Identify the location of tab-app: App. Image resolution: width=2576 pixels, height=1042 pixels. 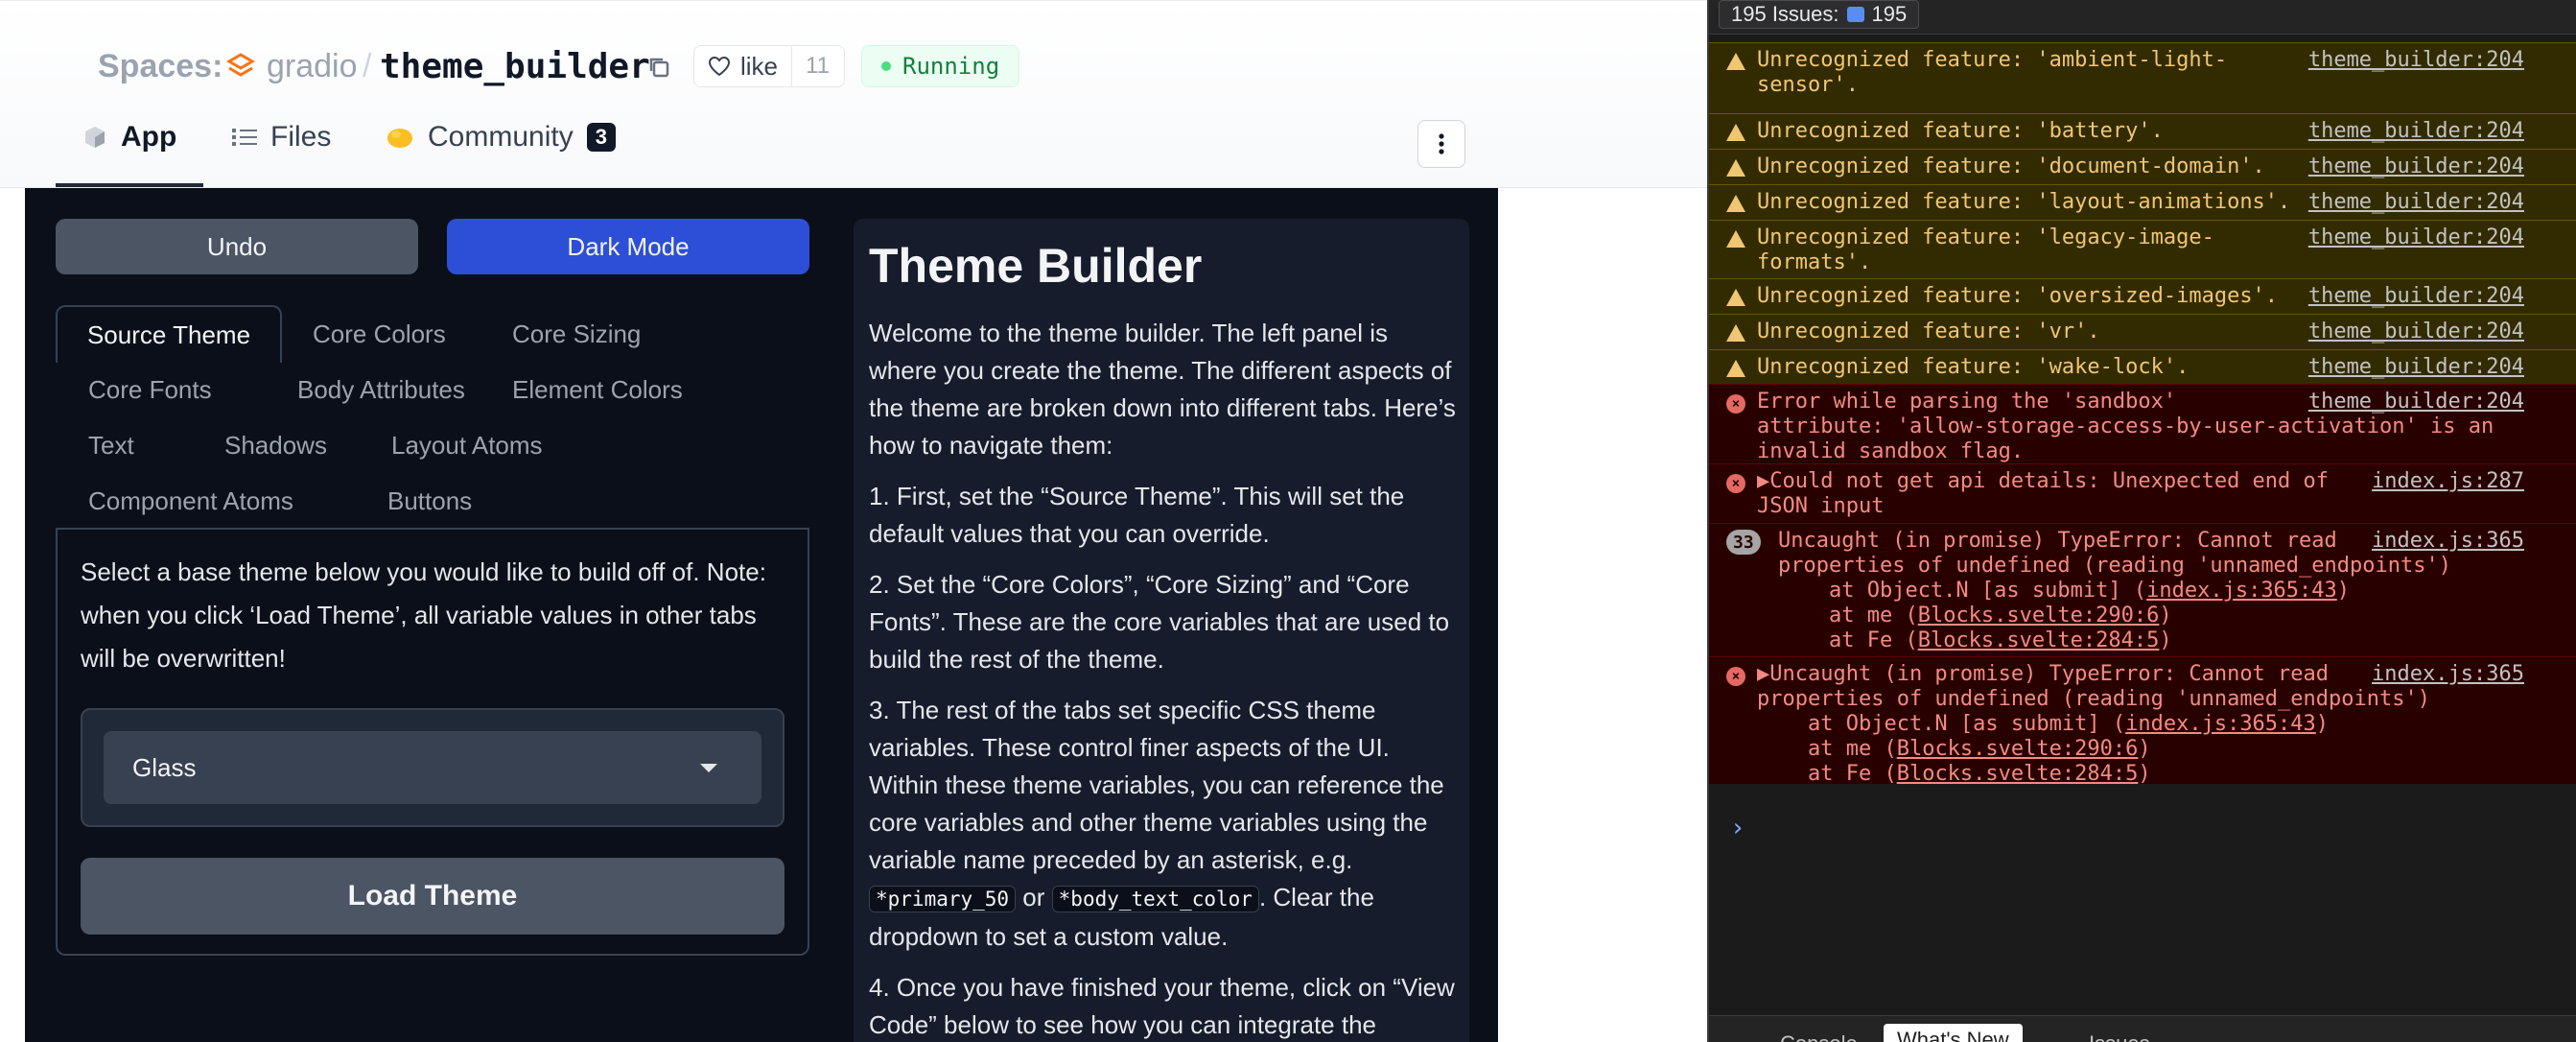
(129, 137).